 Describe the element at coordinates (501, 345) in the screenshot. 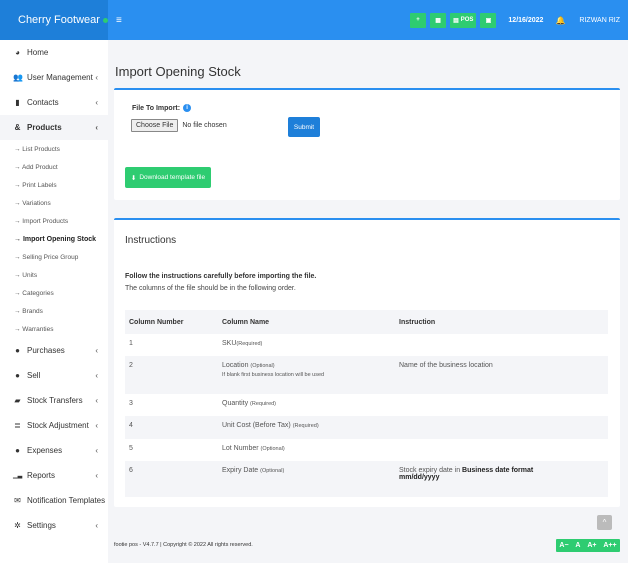

I see `instruction-cell` at that location.